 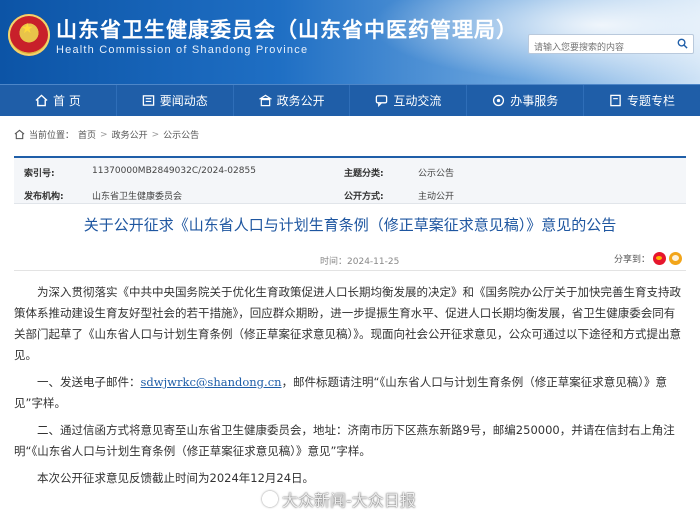 I want to click on nav-gov-open: 政务公开, so click(x=292, y=100).